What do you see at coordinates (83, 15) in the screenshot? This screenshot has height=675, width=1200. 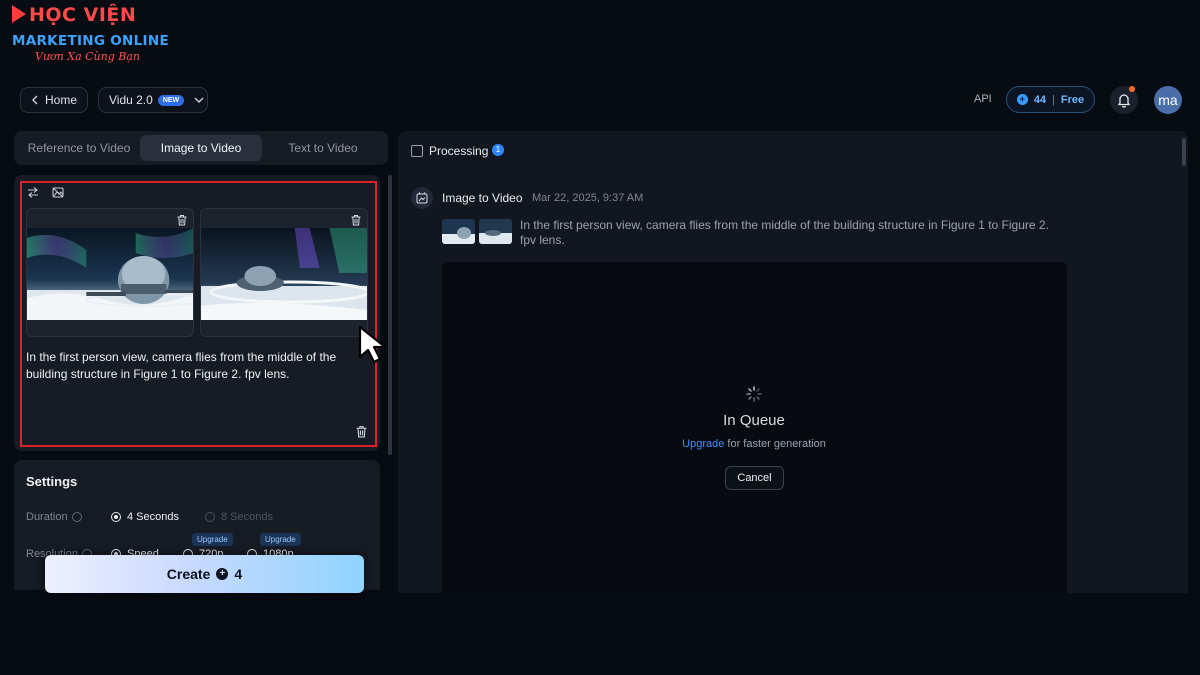 I see `logo-title-text: HỌC VIỆN` at bounding box center [83, 15].